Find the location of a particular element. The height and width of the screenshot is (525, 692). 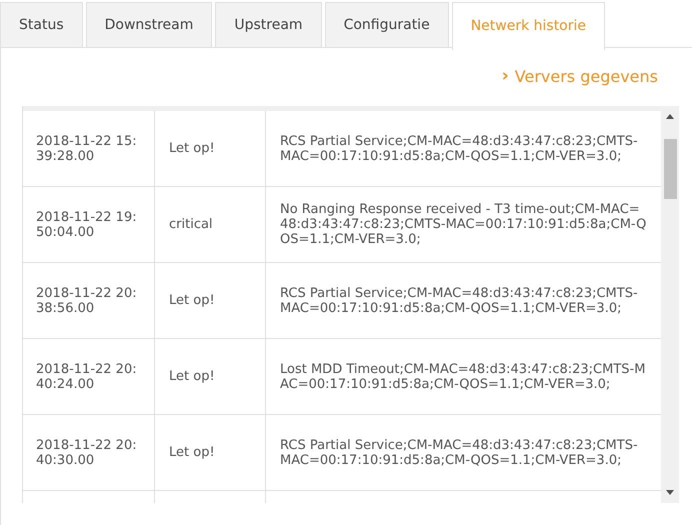

up-arrow-icon is located at coordinates (670, 116).